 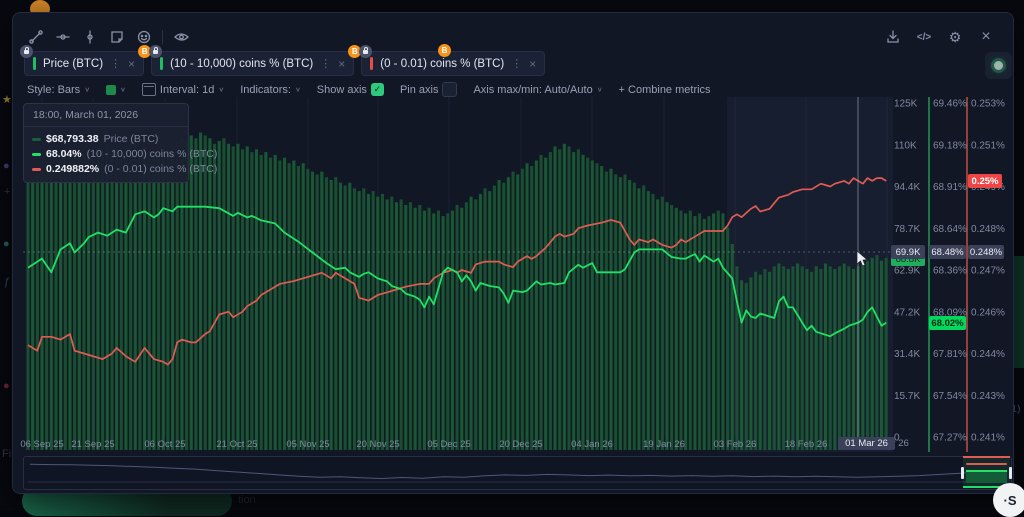 What do you see at coordinates (106, 139) in the screenshot?
I see `tooltip-row-price: $68,793.38 Price (BTC)` at bounding box center [106, 139].